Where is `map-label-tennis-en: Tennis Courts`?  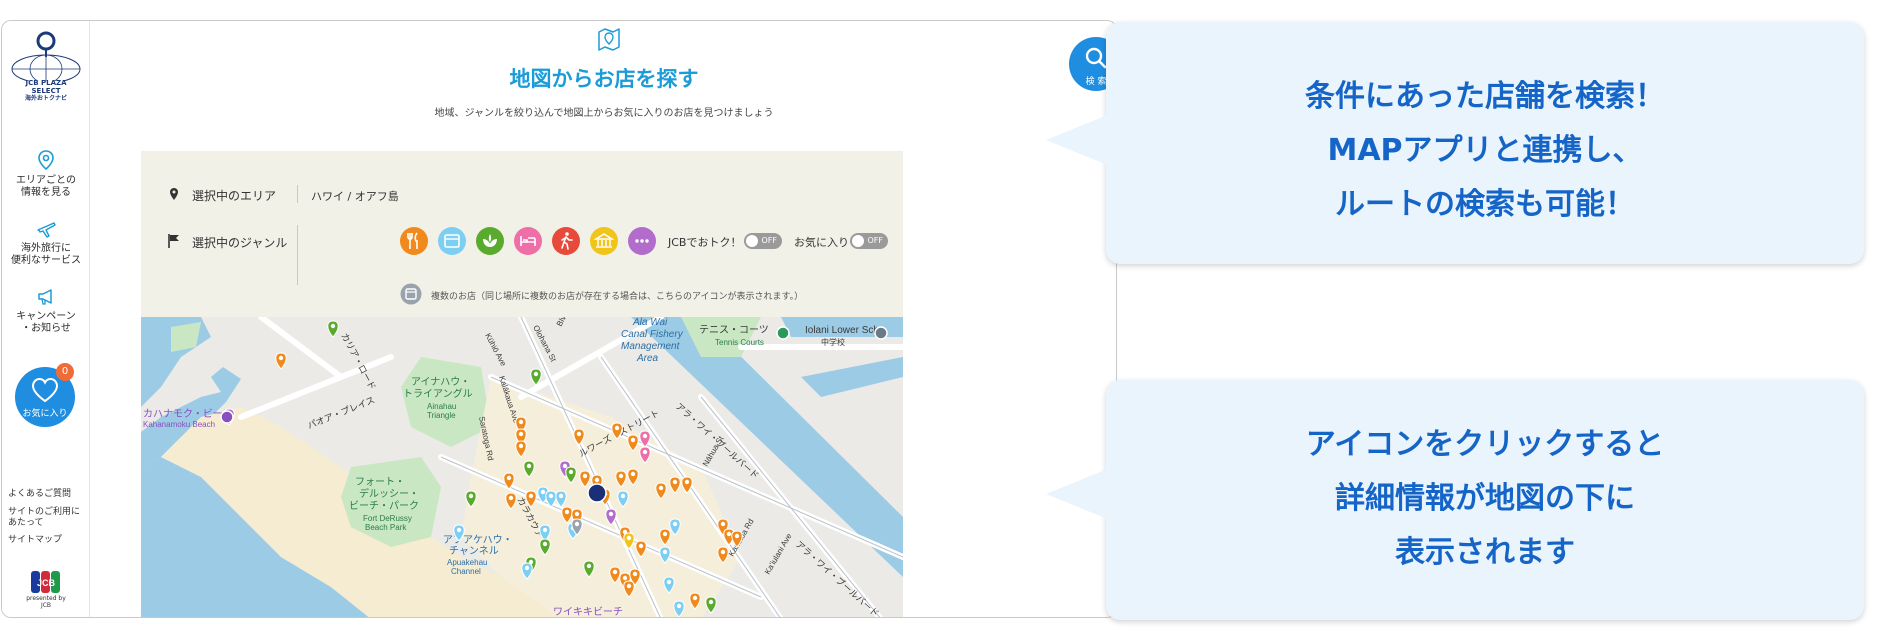
map-label-tennis-en: Tennis Courts is located at coordinates (739, 342).